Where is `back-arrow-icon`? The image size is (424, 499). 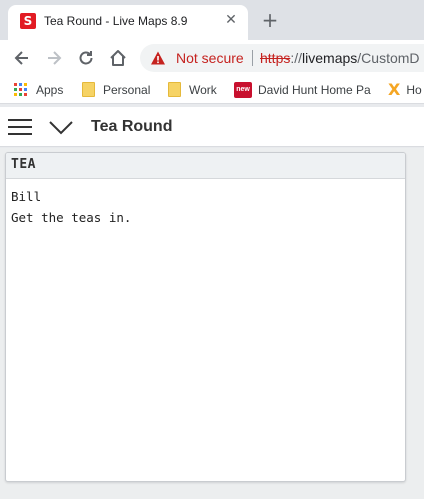
back-arrow-icon is located at coordinates (21, 58).